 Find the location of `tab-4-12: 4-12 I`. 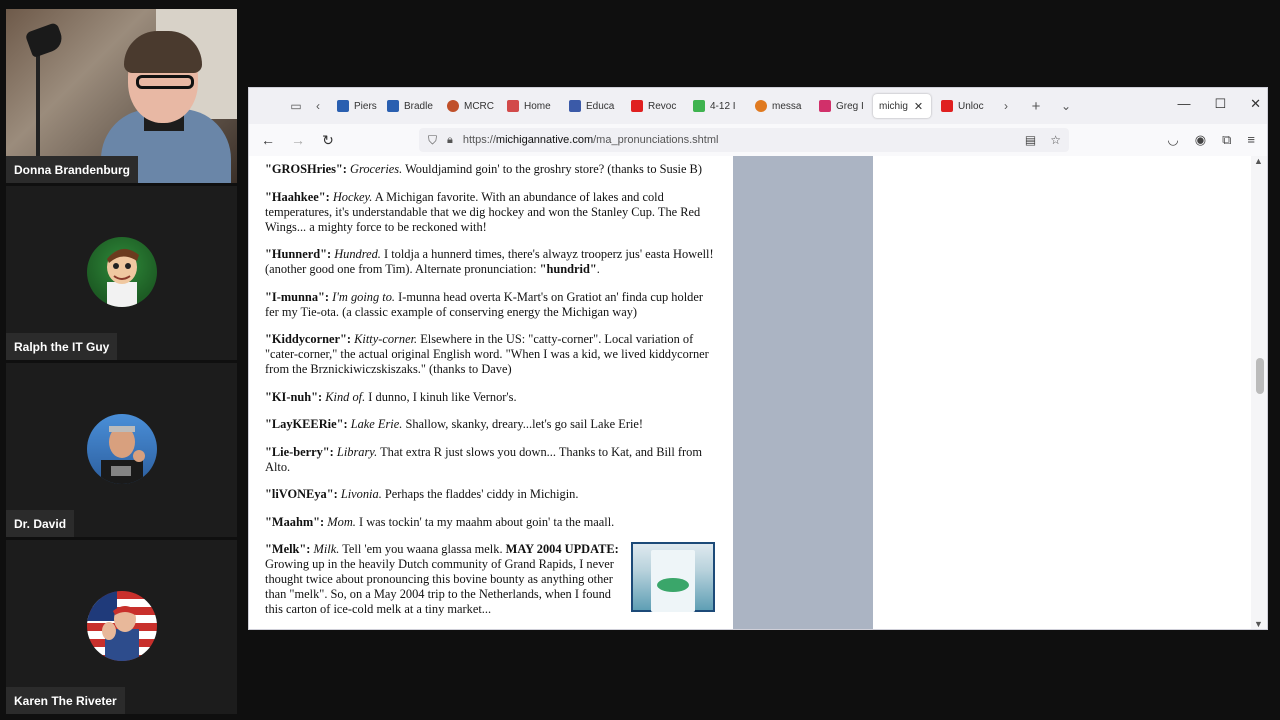

tab-4-12: 4-12 I is located at coordinates (716, 106).